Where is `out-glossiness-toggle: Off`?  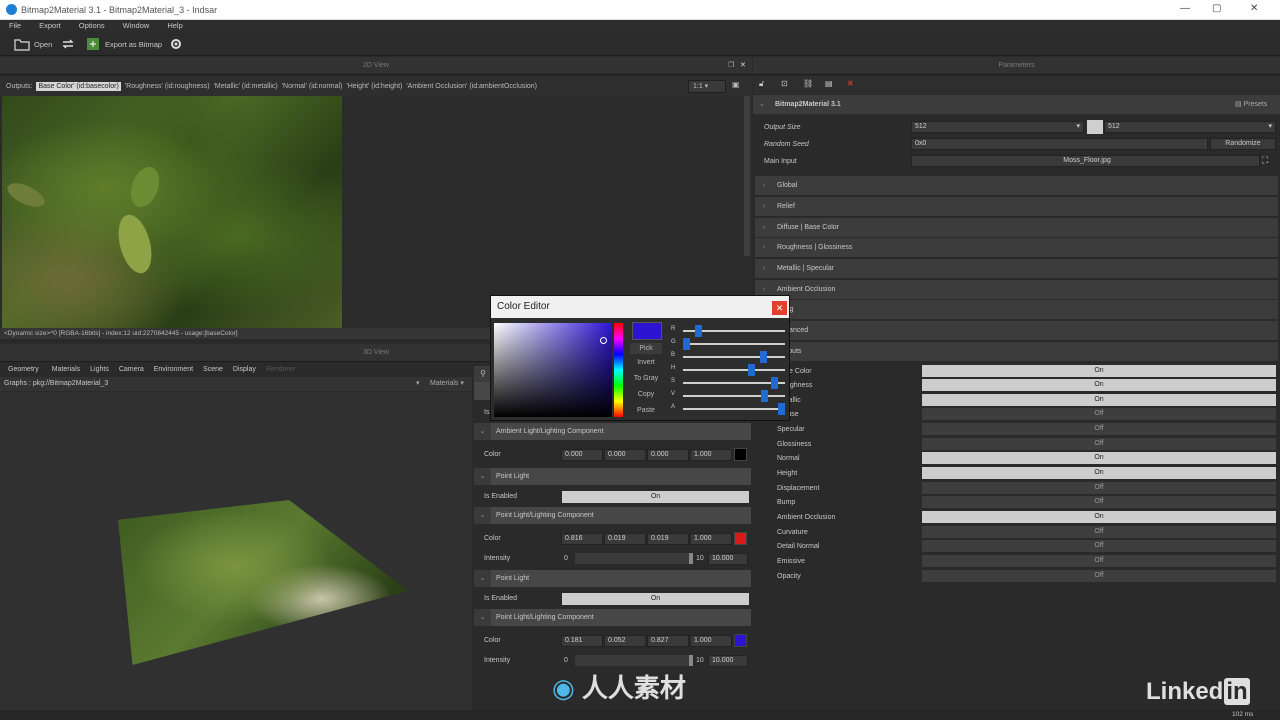
out-glossiness-toggle: Off is located at coordinates (1099, 444).